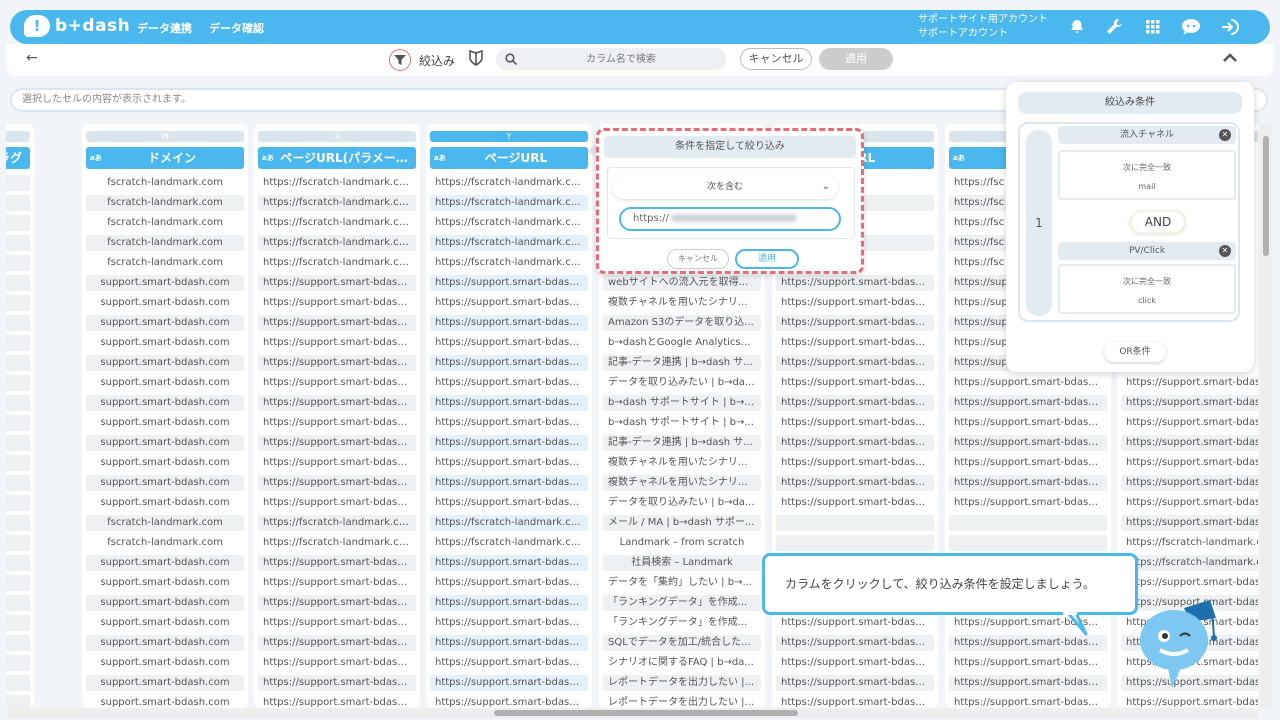 The image size is (1280, 720). I want to click on back-arrow-icon: ←, so click(32, 58).